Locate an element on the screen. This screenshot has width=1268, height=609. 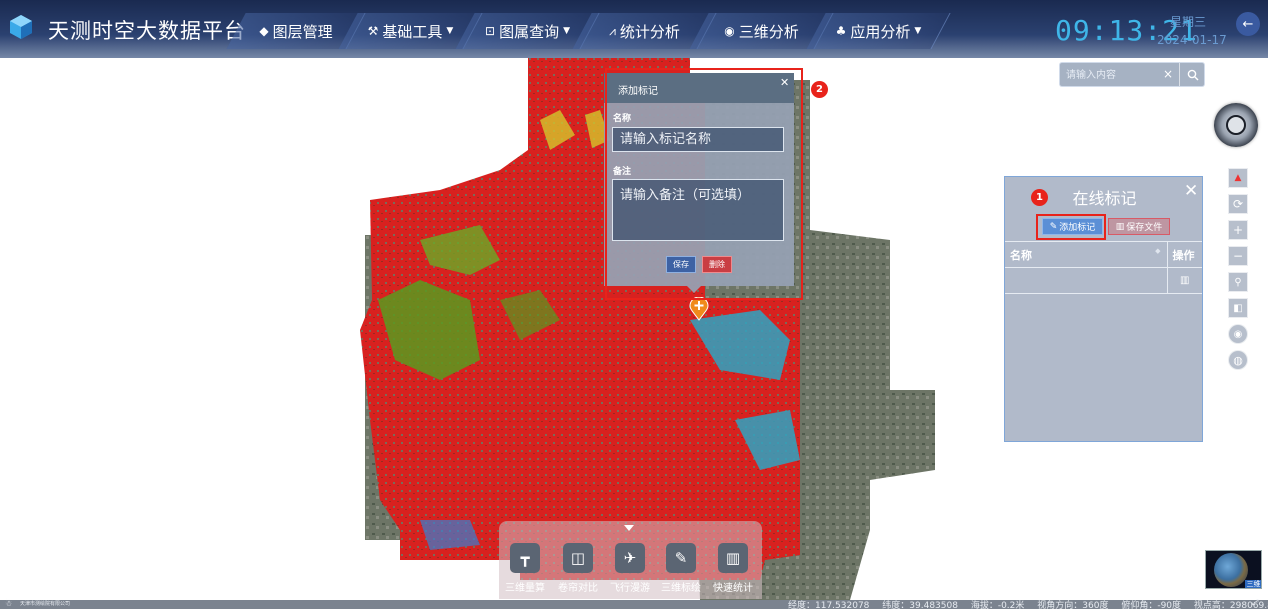
dialog-header: 添加标记 ✕ is located at coordinates (699, 88).